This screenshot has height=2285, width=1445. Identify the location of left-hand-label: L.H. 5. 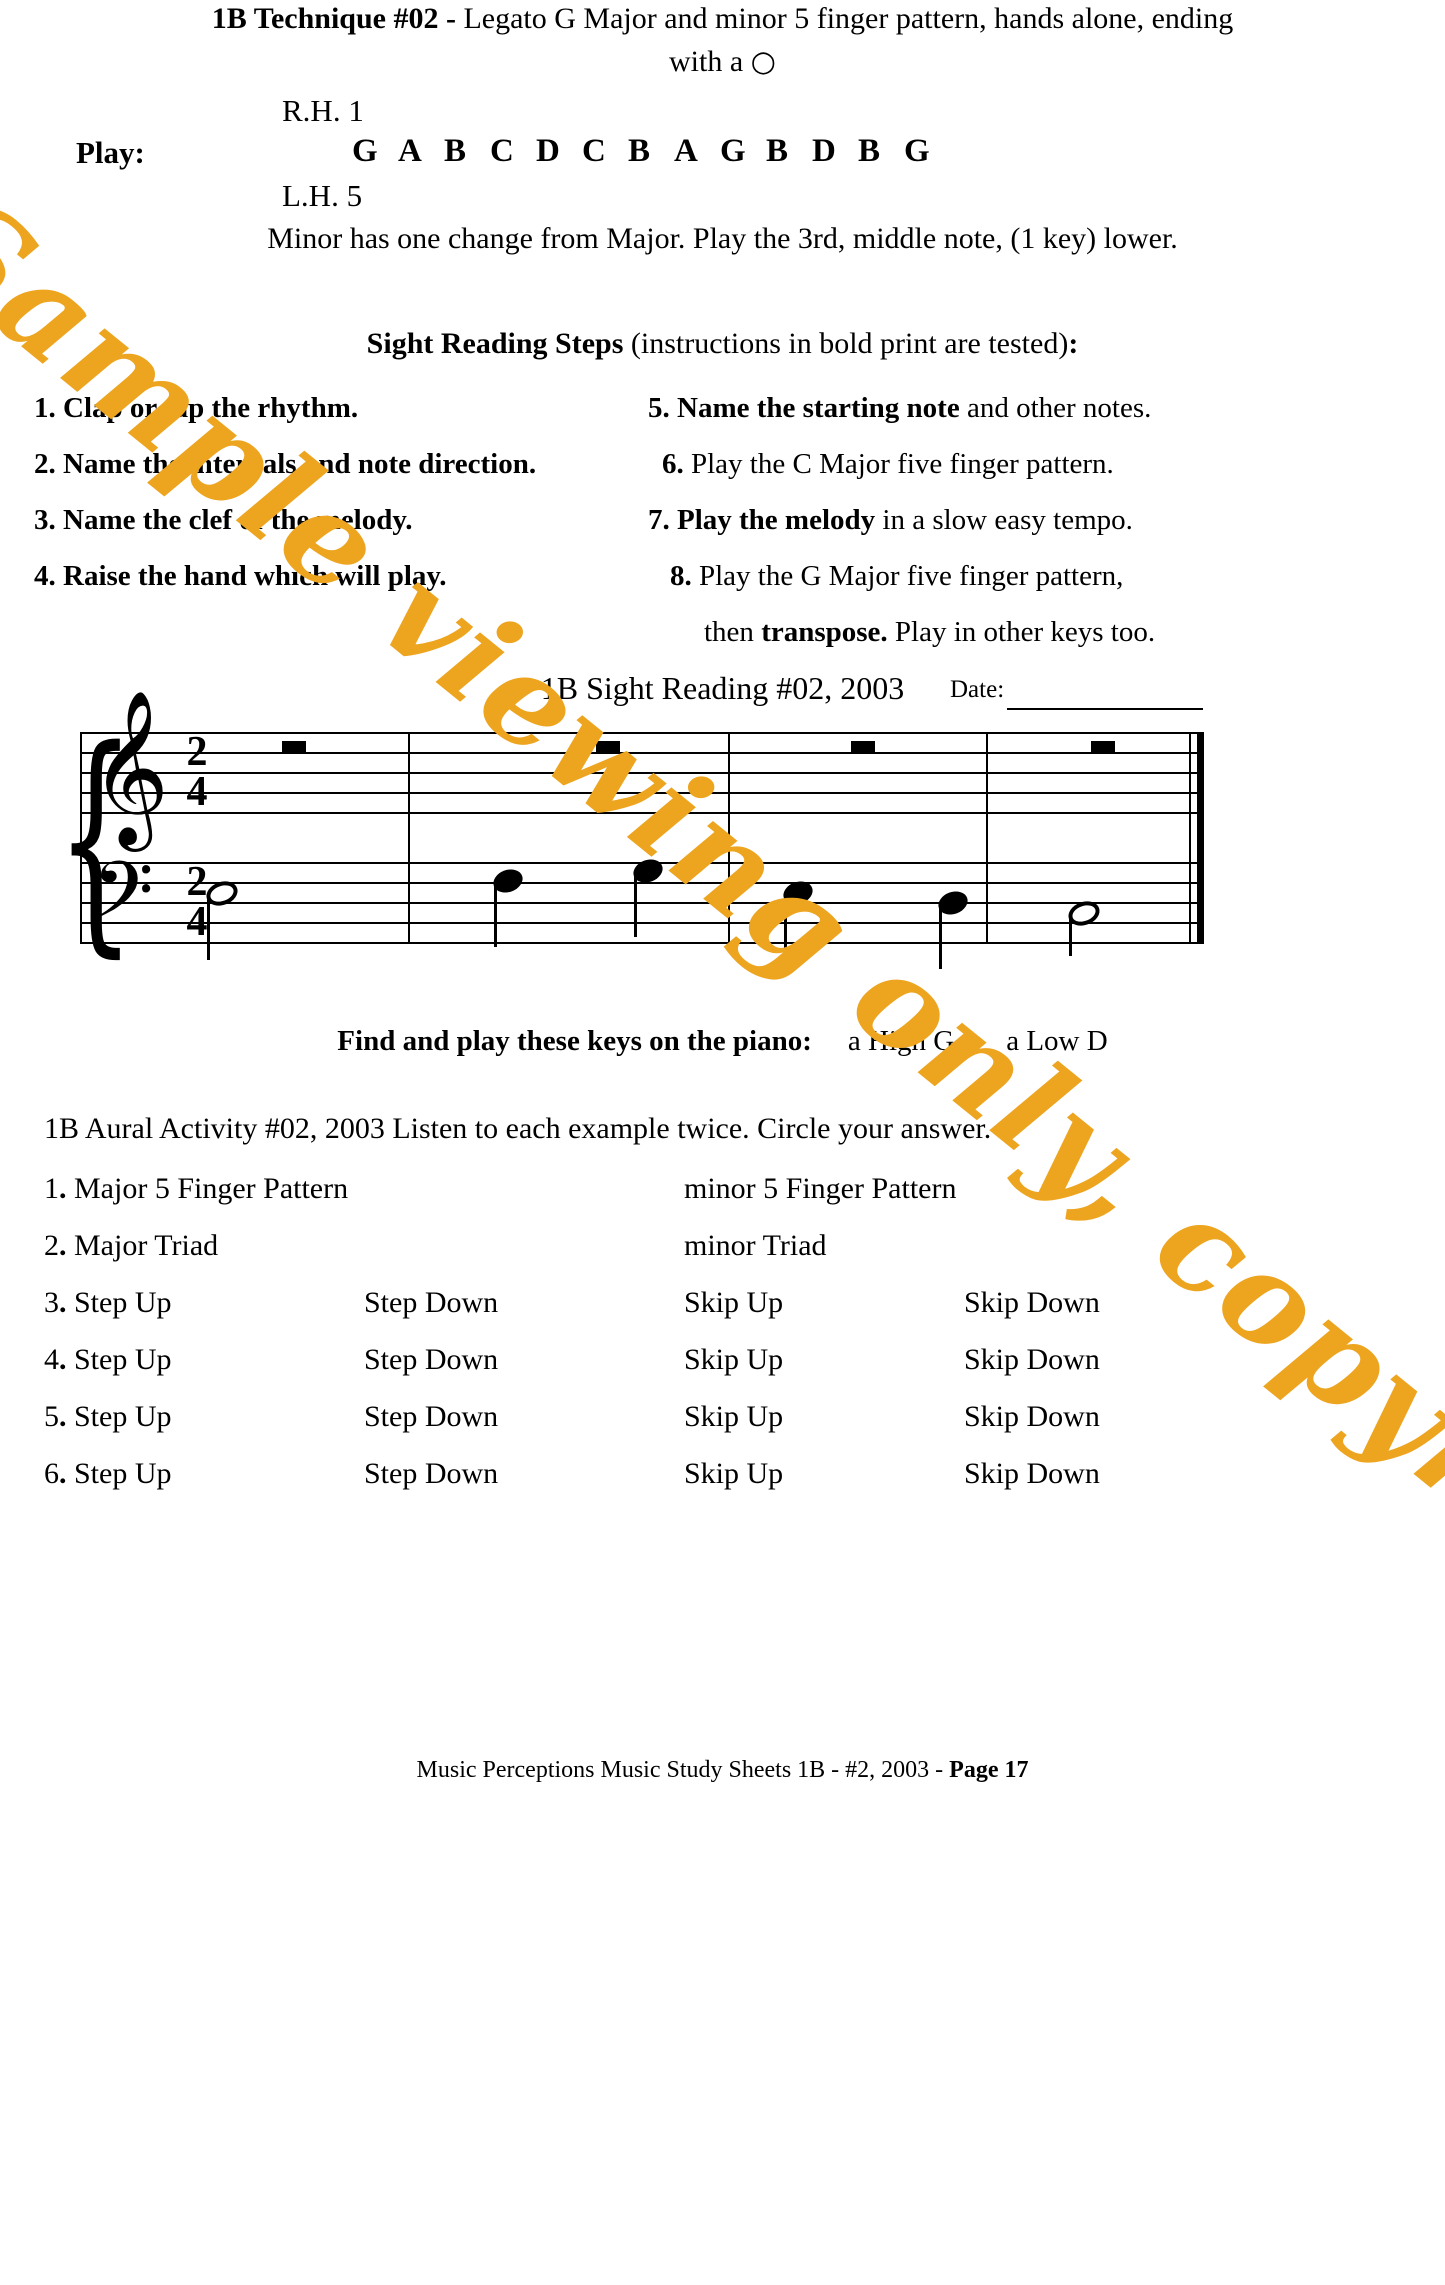
(322, 195).